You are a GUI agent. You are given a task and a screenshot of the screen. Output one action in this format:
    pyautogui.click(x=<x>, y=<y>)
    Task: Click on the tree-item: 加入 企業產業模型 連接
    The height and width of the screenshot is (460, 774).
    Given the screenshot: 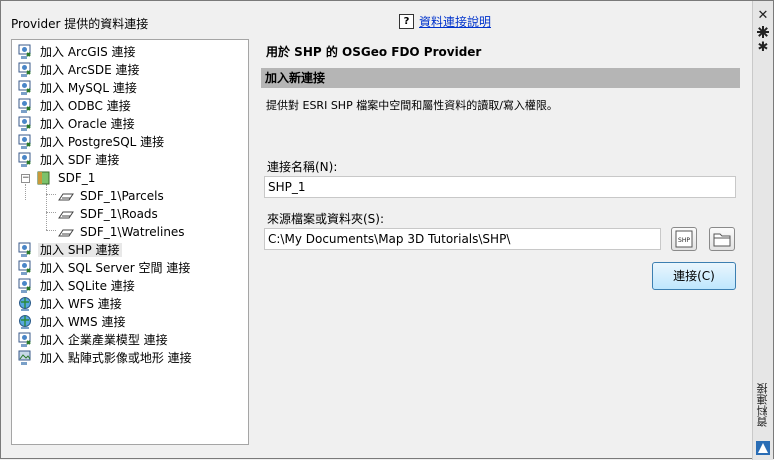 What is the action you would take?
    pyautogui.click(x=94, y=339)
    